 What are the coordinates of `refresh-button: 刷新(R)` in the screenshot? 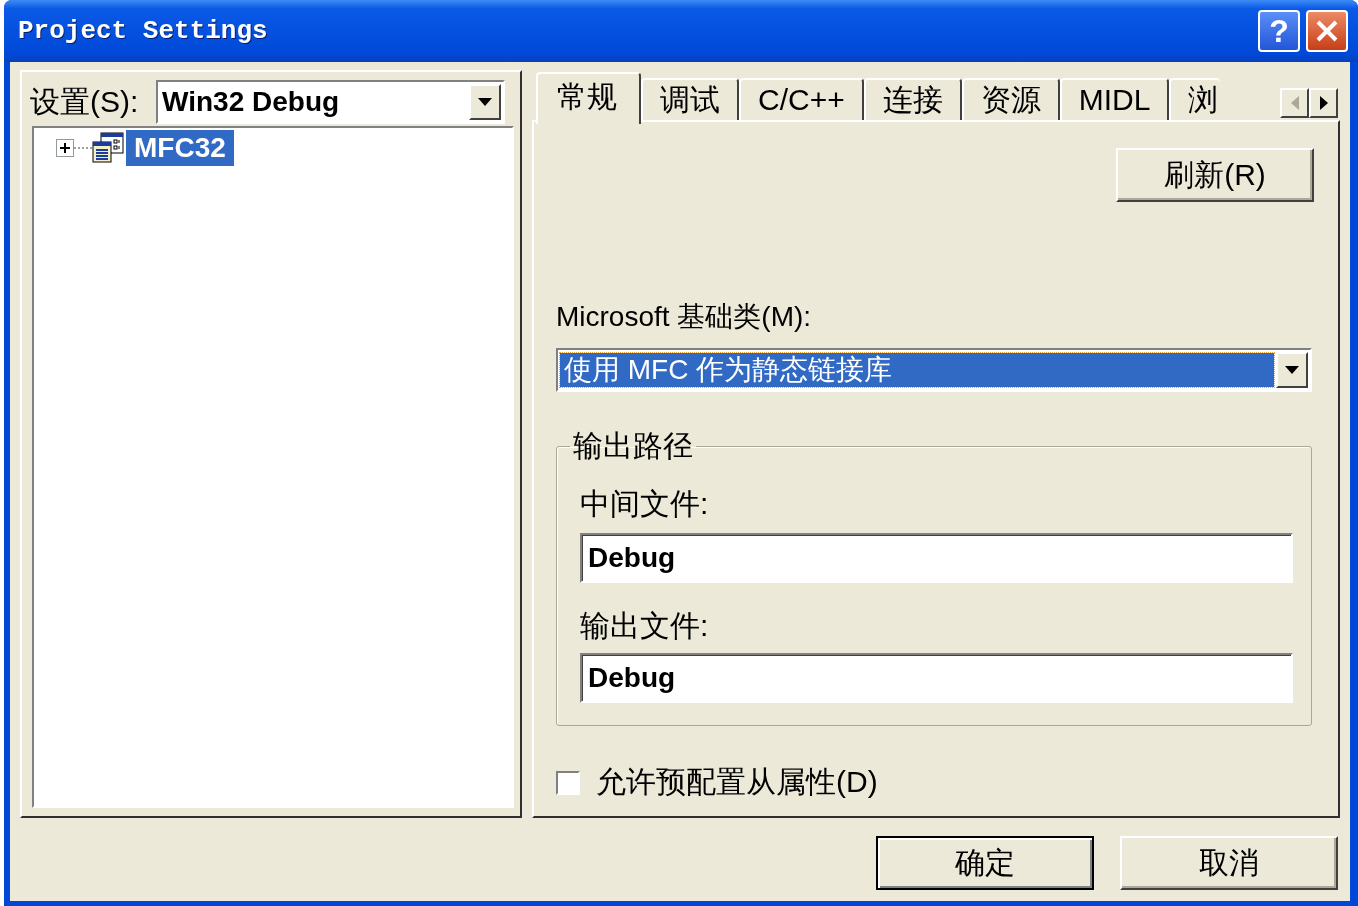 It's located at (1215, 175).